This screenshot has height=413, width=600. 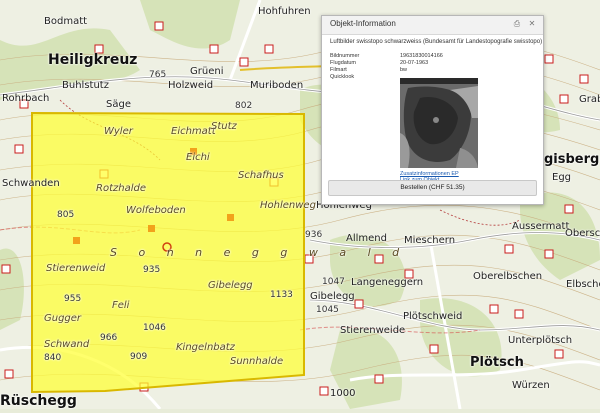 I want to click on label-wolfeboden: Wolfeboden, so click(x=156, y=210).